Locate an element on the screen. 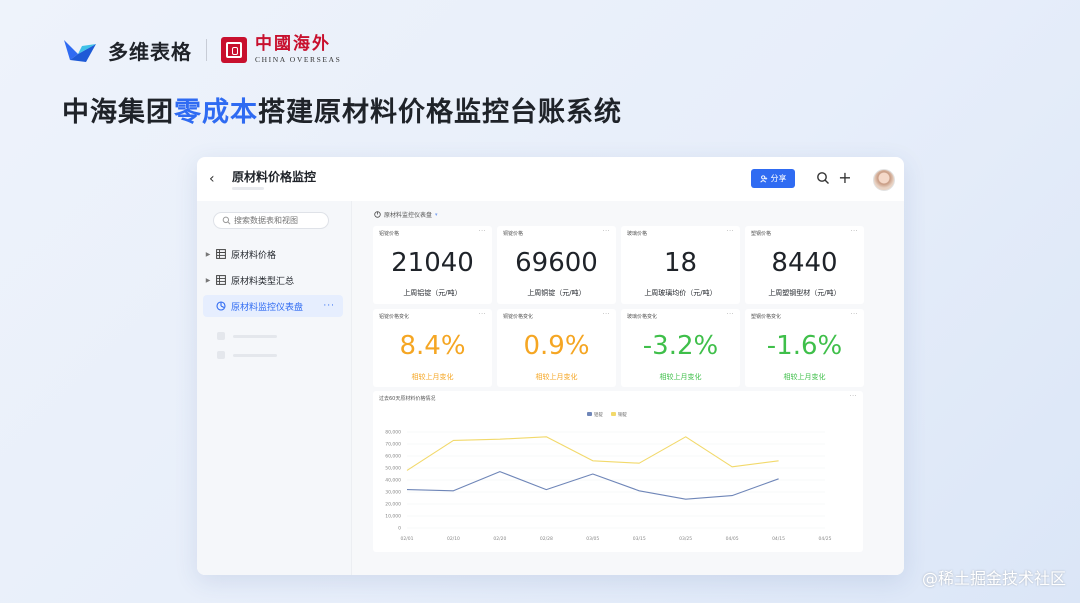 The width and height of the screenshot is (1080, 603). x-tick-label: 02/10 is located at coordinates (453, 539).